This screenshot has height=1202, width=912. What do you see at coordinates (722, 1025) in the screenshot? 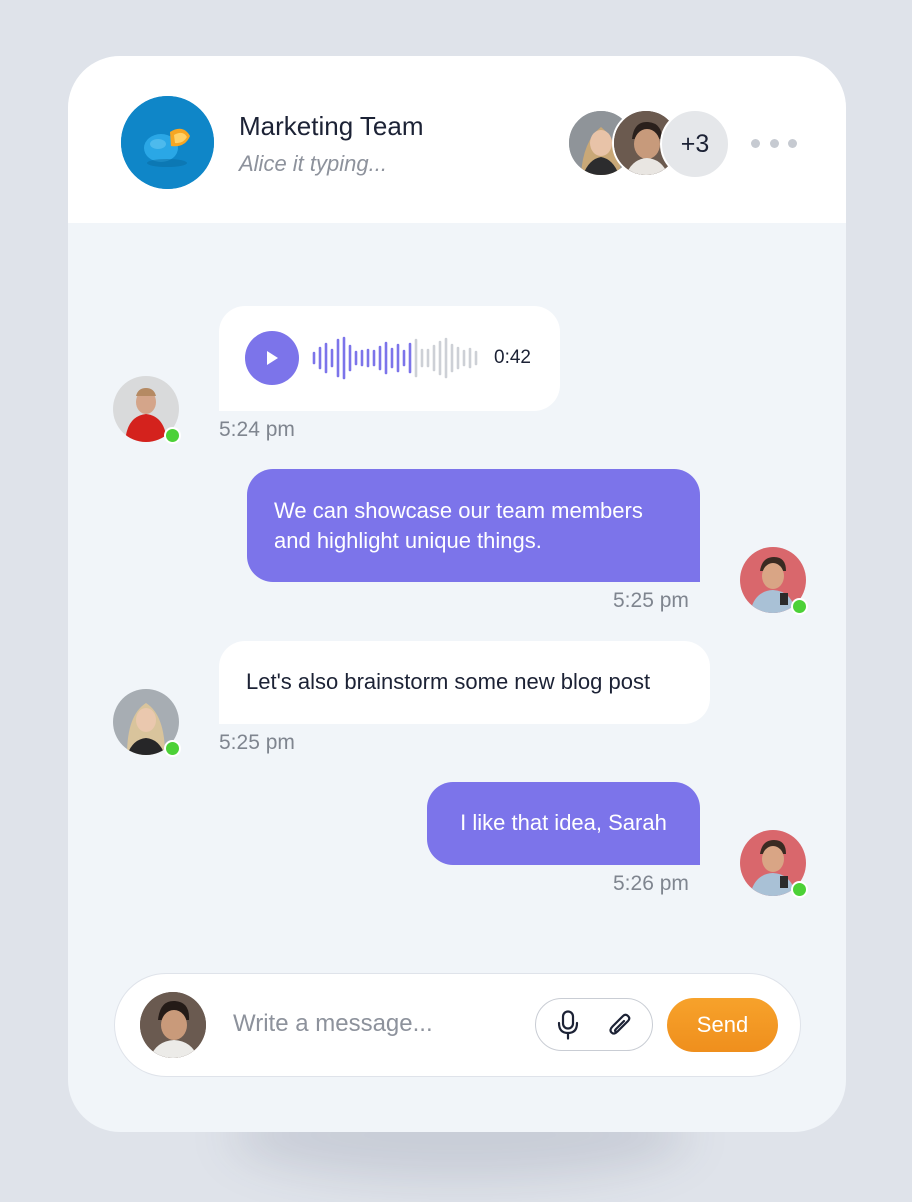
I see `send-button: Send` at bounding box center [722, 1025].